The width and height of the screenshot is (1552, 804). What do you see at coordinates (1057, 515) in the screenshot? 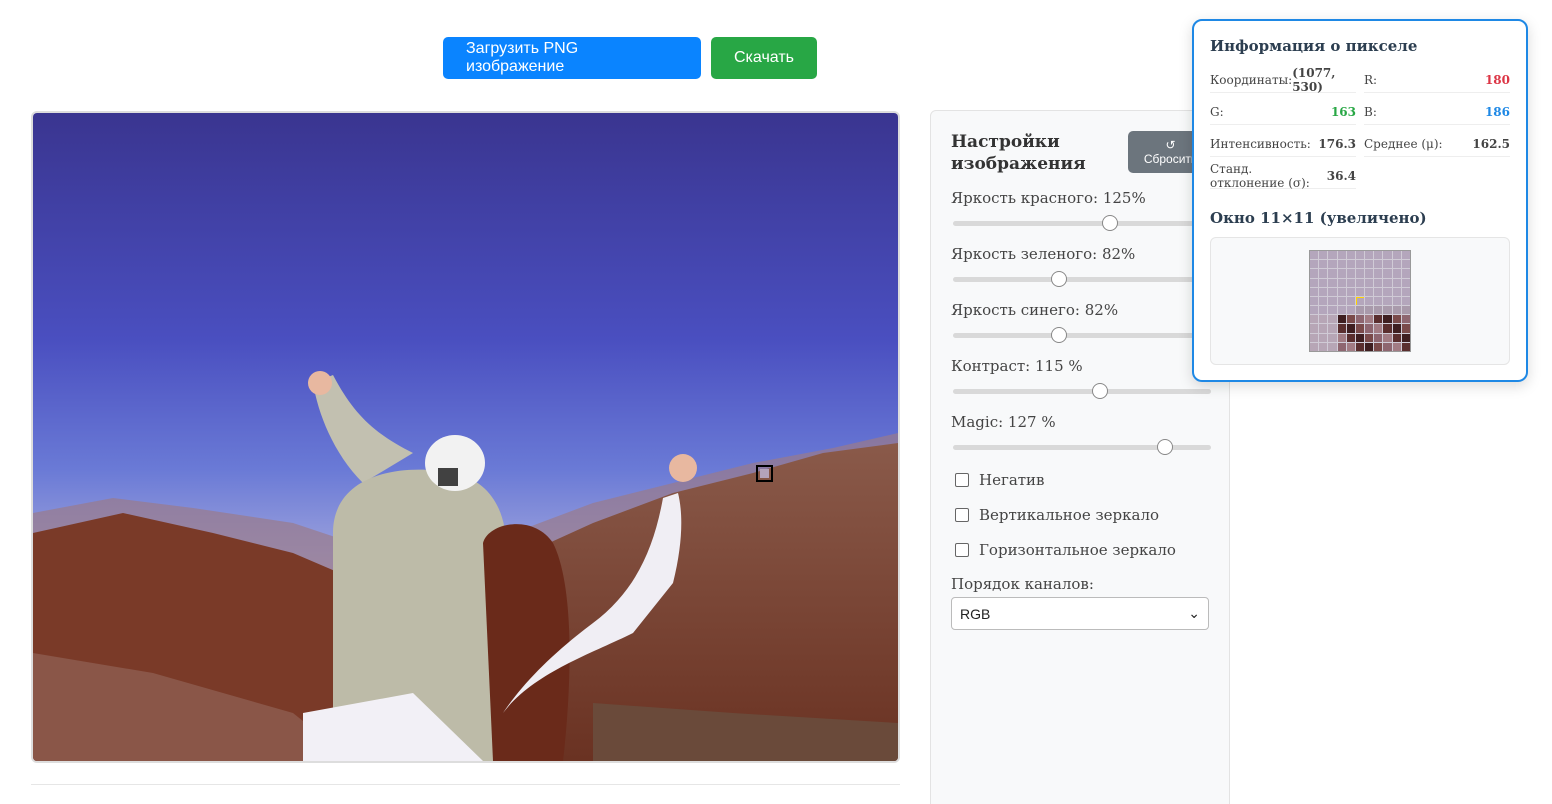
I see `checkbox-vertical-mirror: Вертикальное зеркало` at bounding box center [1057, 515].